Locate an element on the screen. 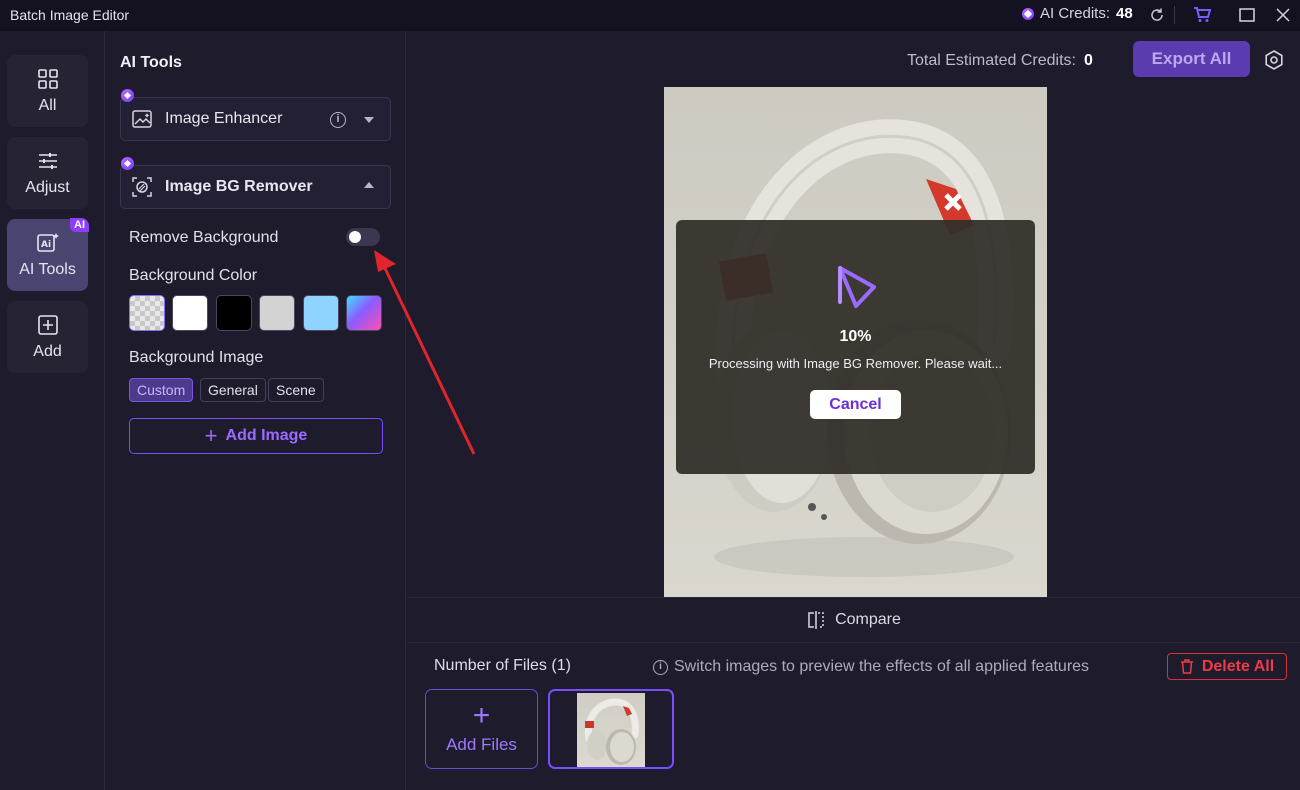 This screenshot has width=1300, height=790. image-bg-remover-tool: Image BG Remover is located at coordinates (255, 183).